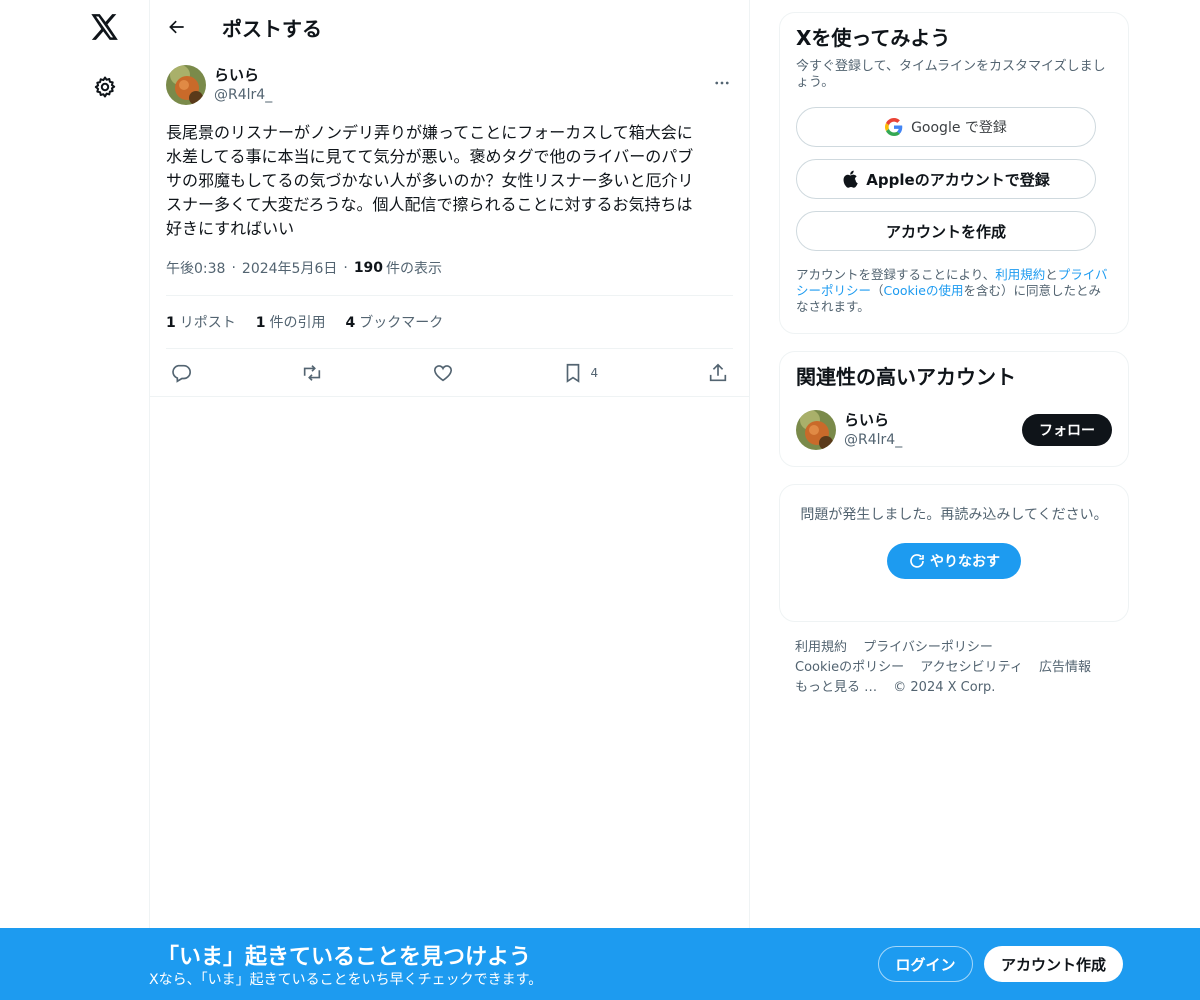  Describe the element at coordinates (289, 268) in the screenshot. I see `post-date: 2024年5月6日` at that location.